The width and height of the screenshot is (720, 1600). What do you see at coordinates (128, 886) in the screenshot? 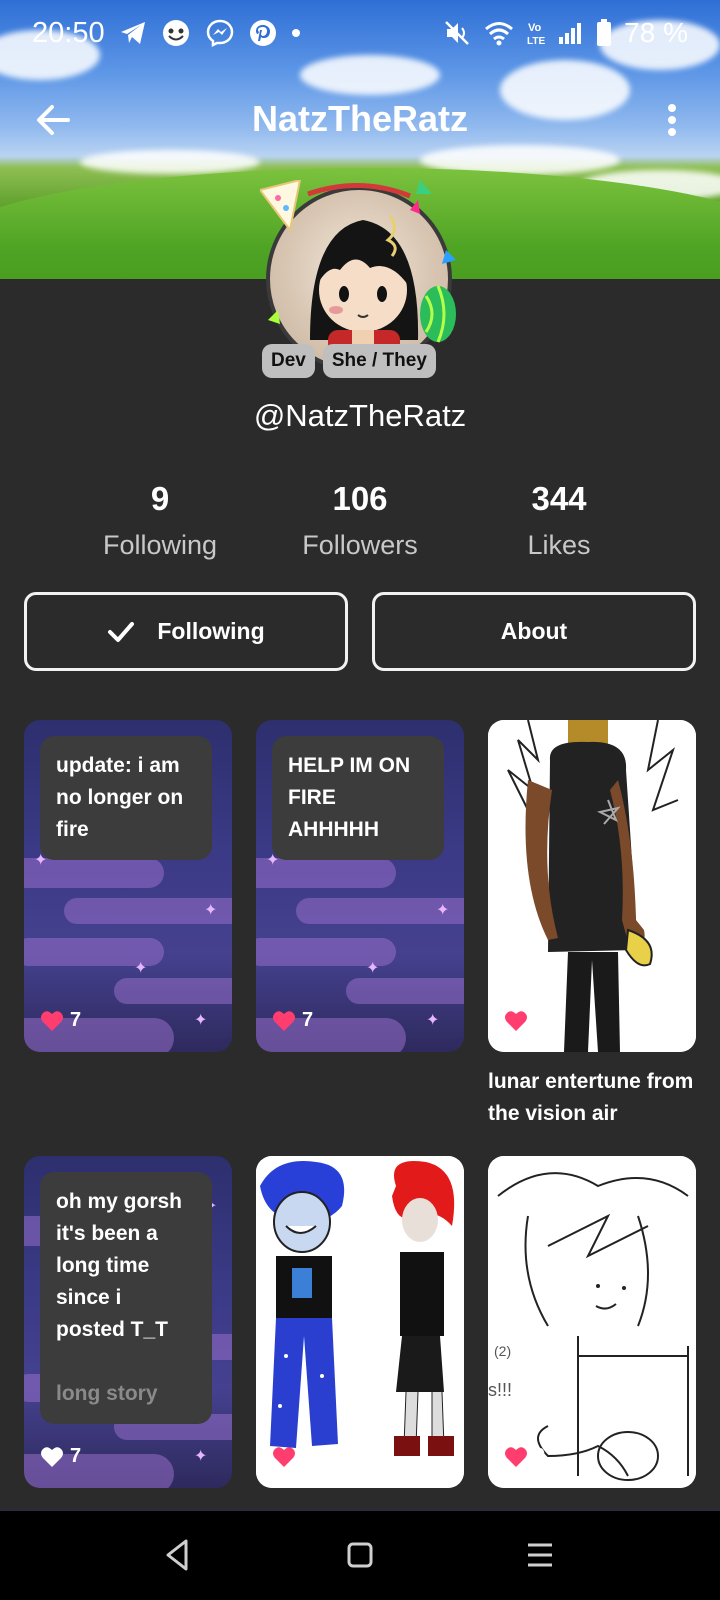
I see `post-card: ✦ ✦ ✦ ✦ update: i am no longer on fire 7` at bounding box center [128, 886].